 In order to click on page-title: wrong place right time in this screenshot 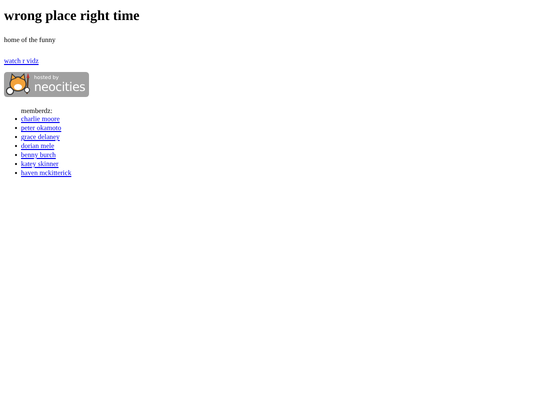, I will do `click(72, 16)`.